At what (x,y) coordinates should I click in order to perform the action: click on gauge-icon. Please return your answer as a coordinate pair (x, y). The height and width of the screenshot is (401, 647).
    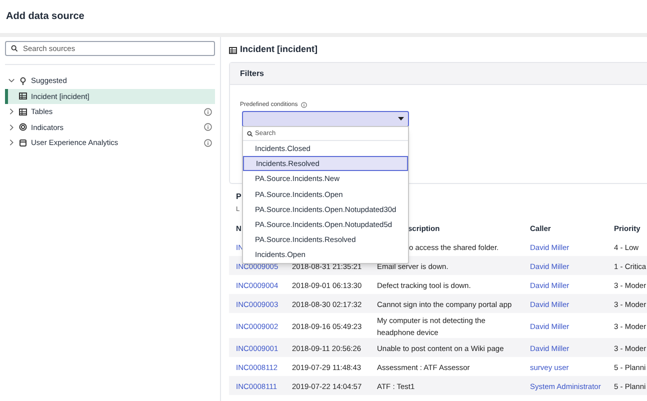
    Looking at the image, I should click on (23, 127).